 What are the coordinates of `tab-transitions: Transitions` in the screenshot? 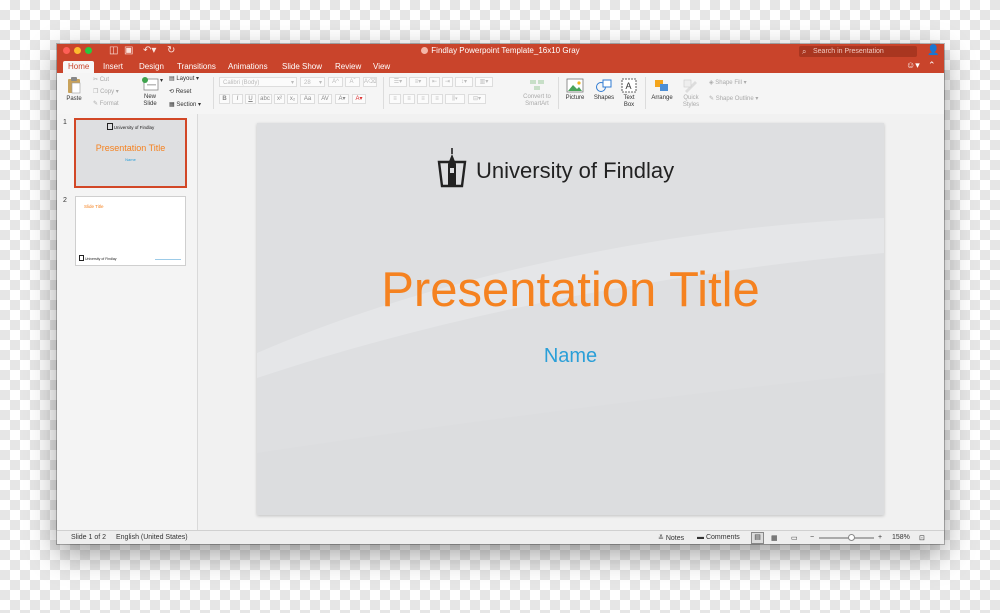 It's located at (196, 66).